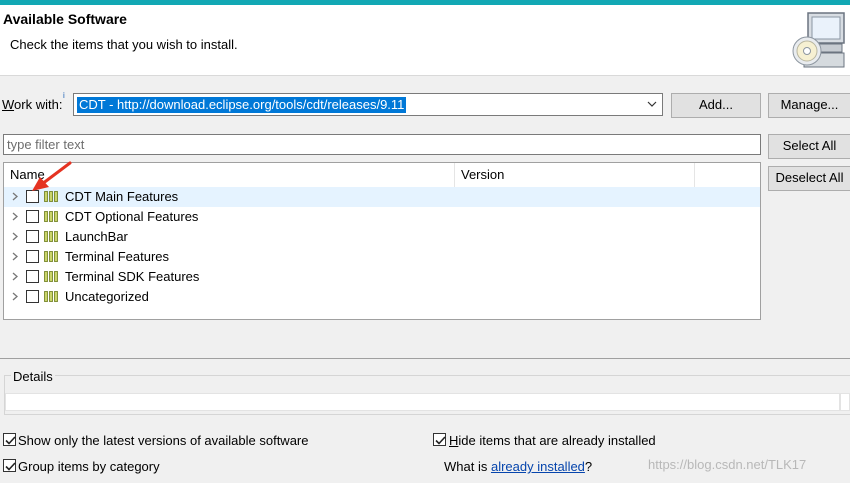 Image resolution: width=850 pixels, height=483 pixels. Describe the element at coordinates (132, 216) in the screenshot. I see `row-label: CDT Optional Features` at that location.